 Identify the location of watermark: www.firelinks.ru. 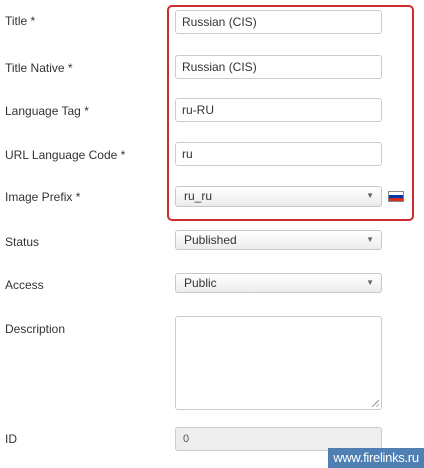
(376, 458).